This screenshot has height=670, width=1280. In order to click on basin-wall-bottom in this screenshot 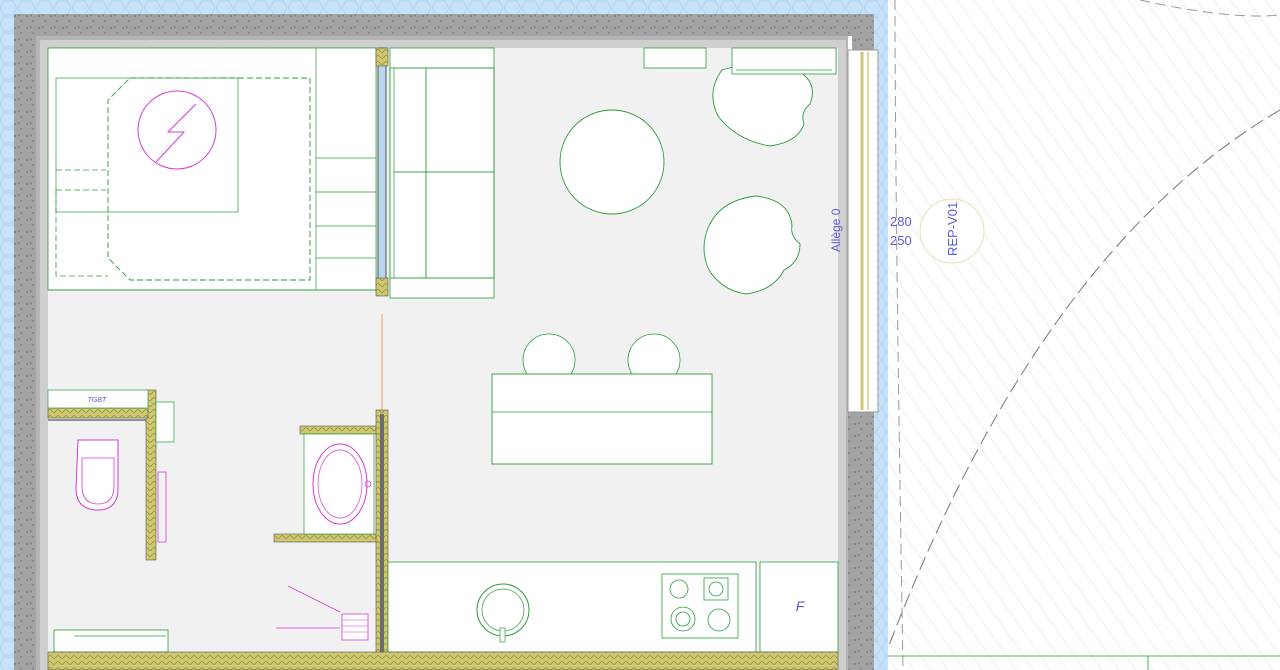, I will do `click(327, 538)`.